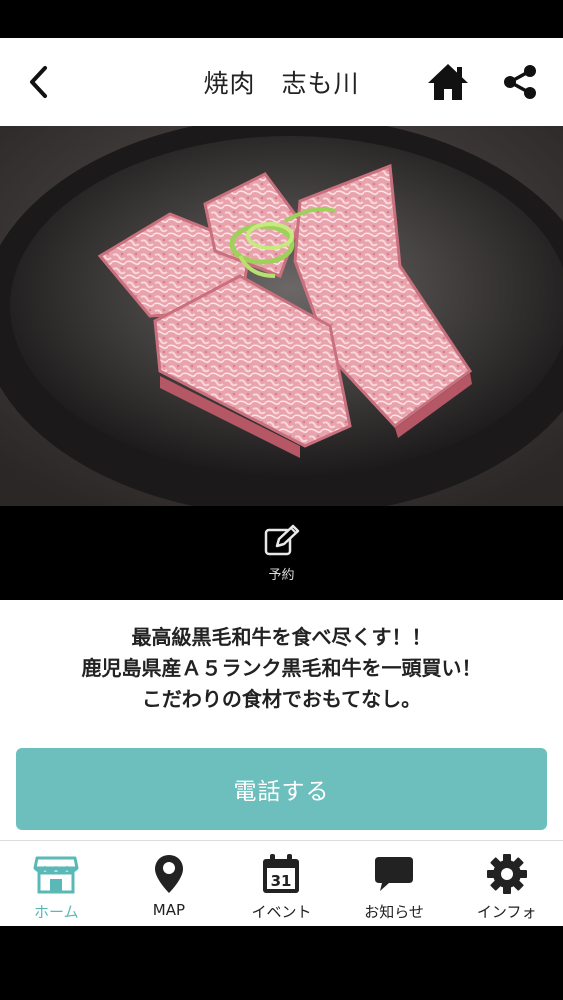 The image size is (563, 1000). What do you see at coordinates (394, 912) in the screenshot?
I see `tab-news-label: お知らせ` at bounding box center [394, 912].